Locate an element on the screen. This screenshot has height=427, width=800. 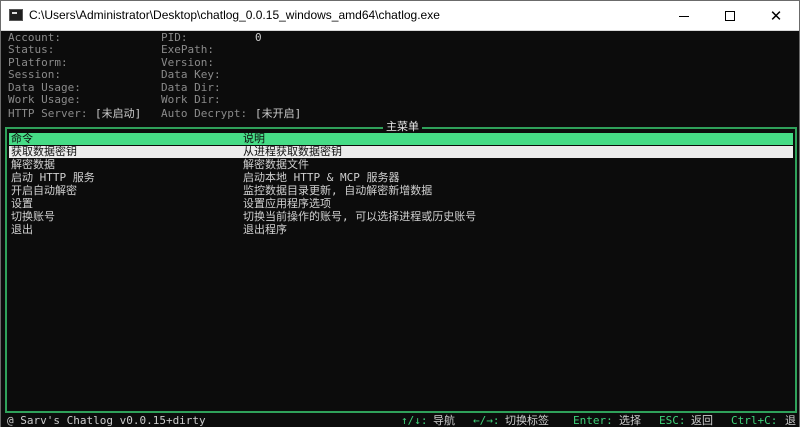
main-menu-title: 主菜单 is located at coordinates (402, 127).